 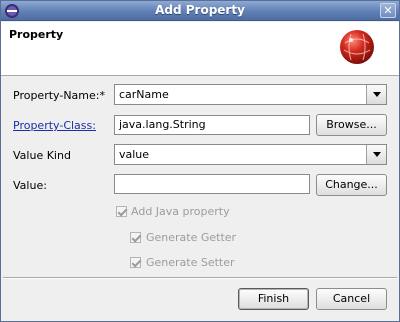 What do you see at coordinates (200, 278) in the screenshot?
I see `separator` at bounding box center [200, 278].